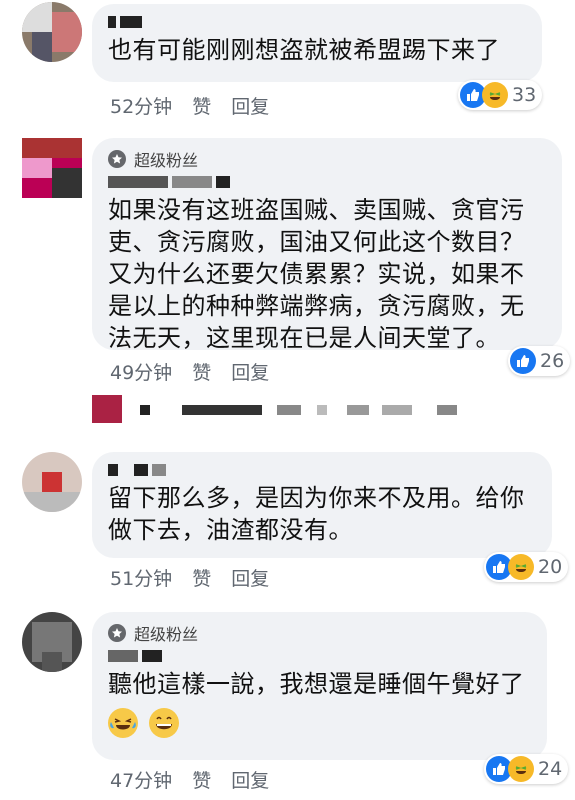 This screenshot has width=575, height=800. What do you see at coordinates (316, 684) in the screenshot?
I see `comment-text: 聽他這樣一說，我想還是睡個午覺好了` at bounding box center [316, 684].